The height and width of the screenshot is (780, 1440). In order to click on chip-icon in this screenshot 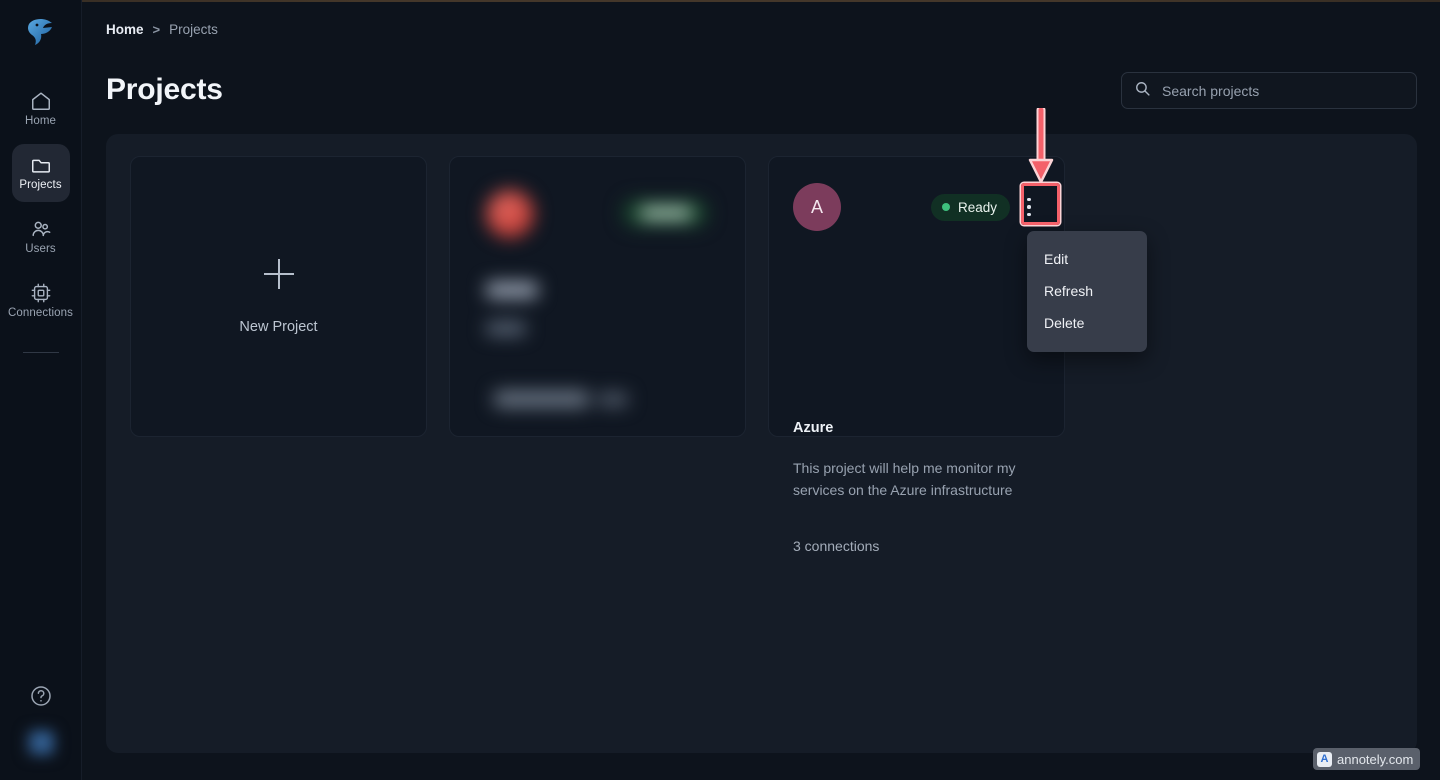, I will do `click(41, 293)`.